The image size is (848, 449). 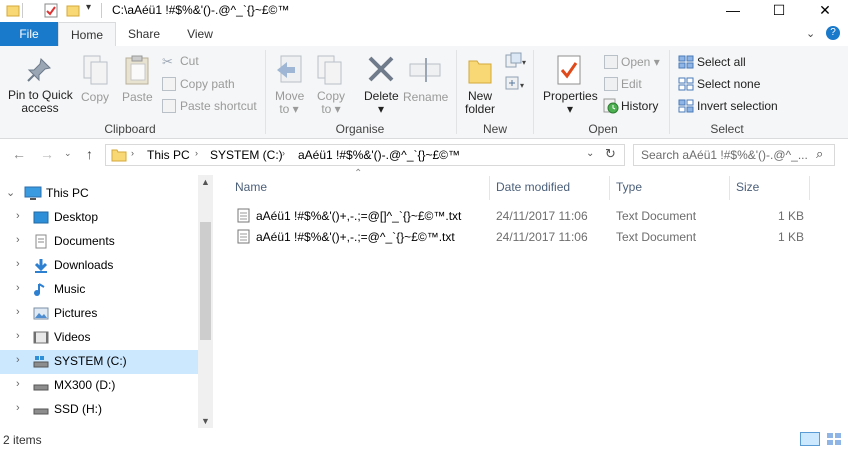 I want to click on scroll-up-icon: ▲, so click(x=205, y=182).